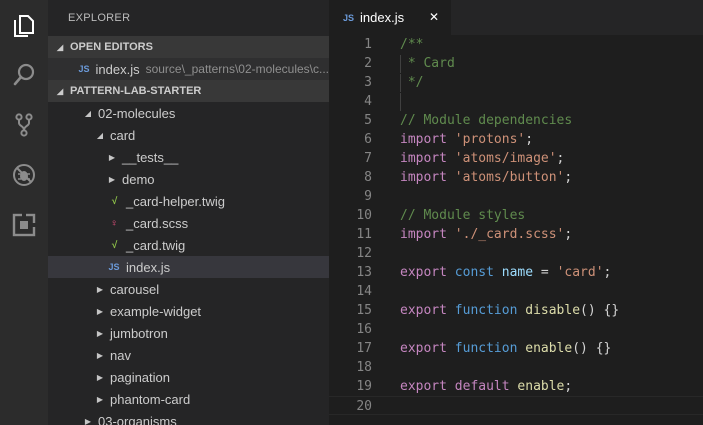  I want to click on line-number: 15, so click(364, 310).